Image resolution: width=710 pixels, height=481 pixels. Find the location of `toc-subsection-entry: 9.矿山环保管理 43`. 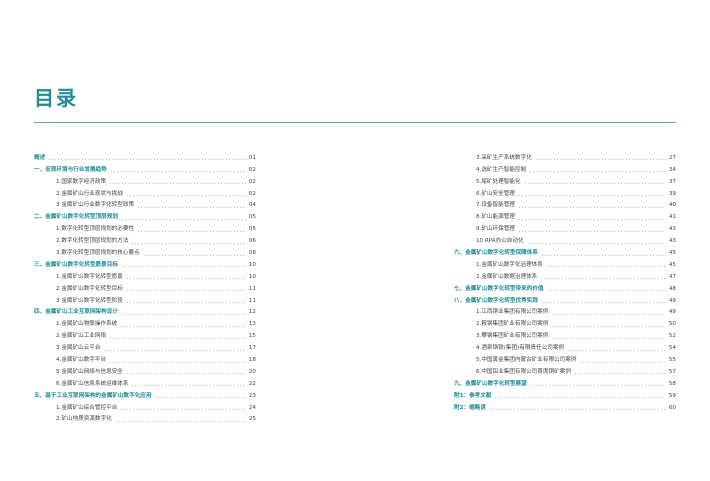

toc-subsection-entry: 9.矿山环保管理 43 is located at coordinates (565, 227).